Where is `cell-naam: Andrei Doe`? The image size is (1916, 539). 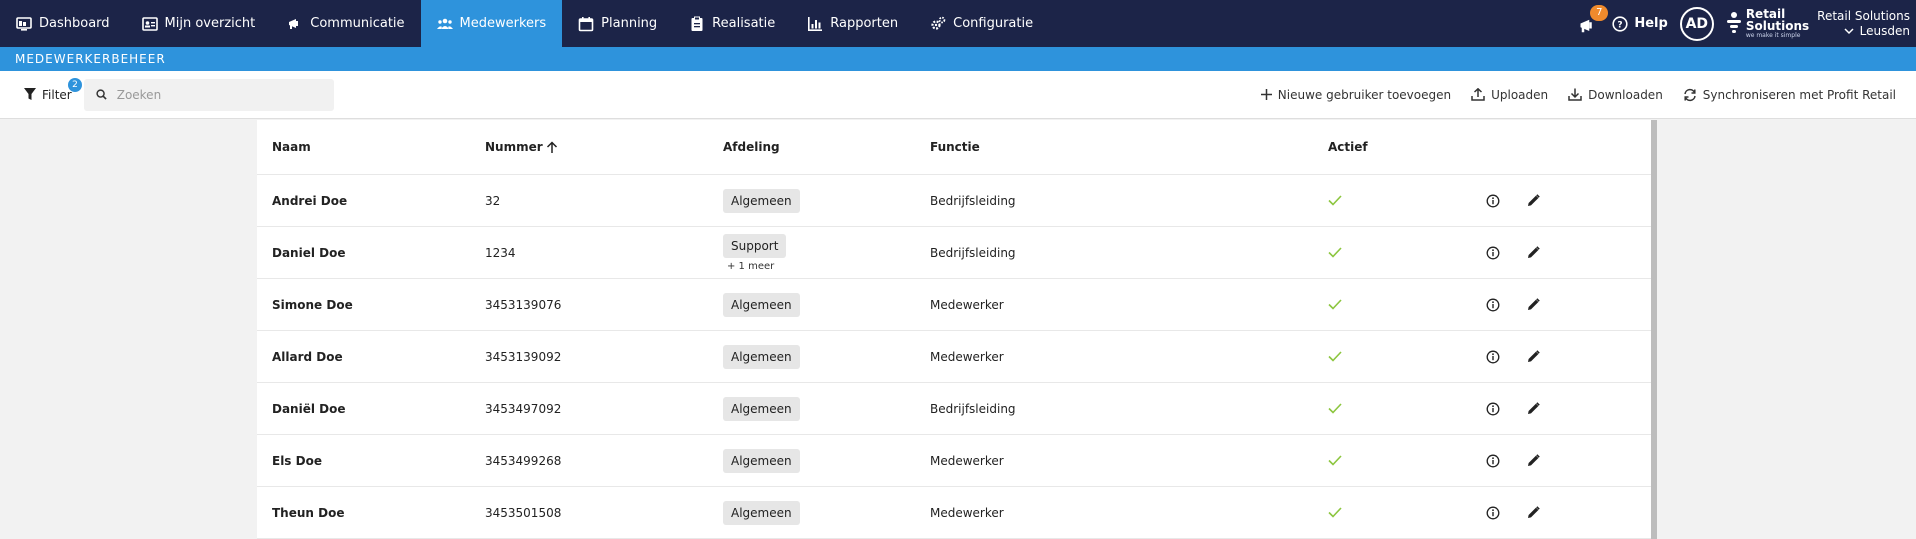 cell-naam: Andrei Doe is located at coordinates (309, 200).